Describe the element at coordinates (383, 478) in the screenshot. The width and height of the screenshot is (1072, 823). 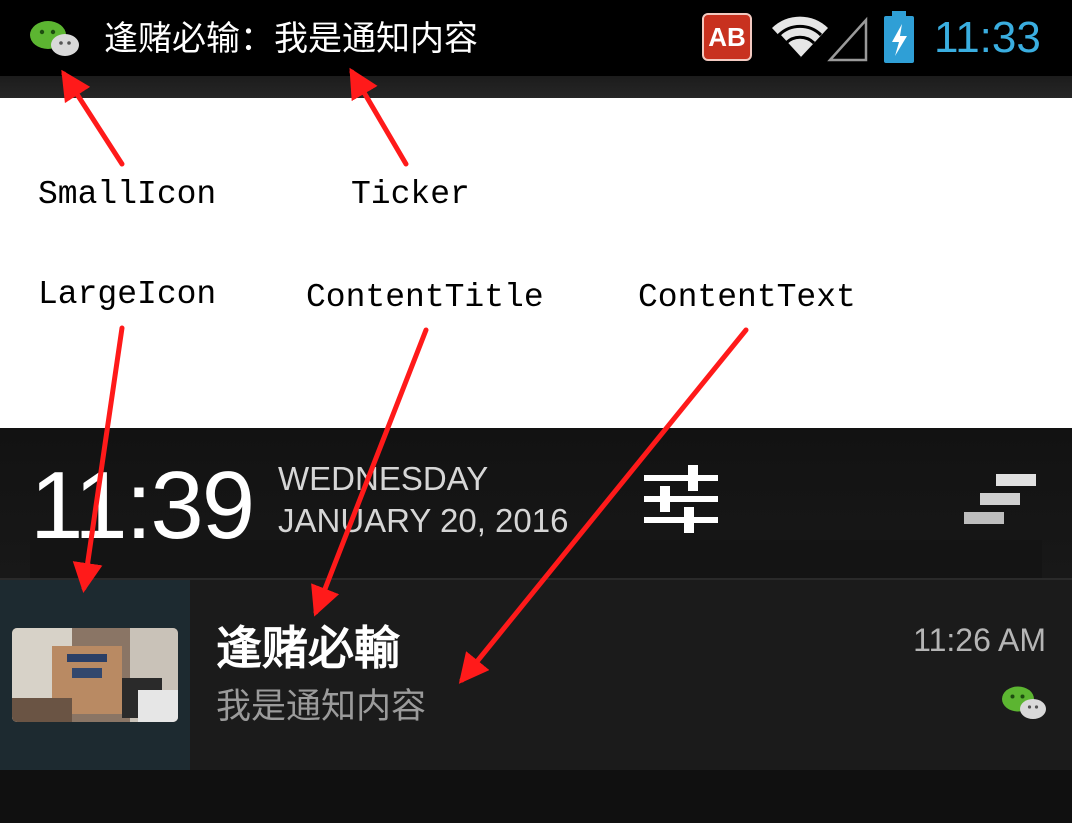
I see `shade-day: WEDNESDAY` at that location.